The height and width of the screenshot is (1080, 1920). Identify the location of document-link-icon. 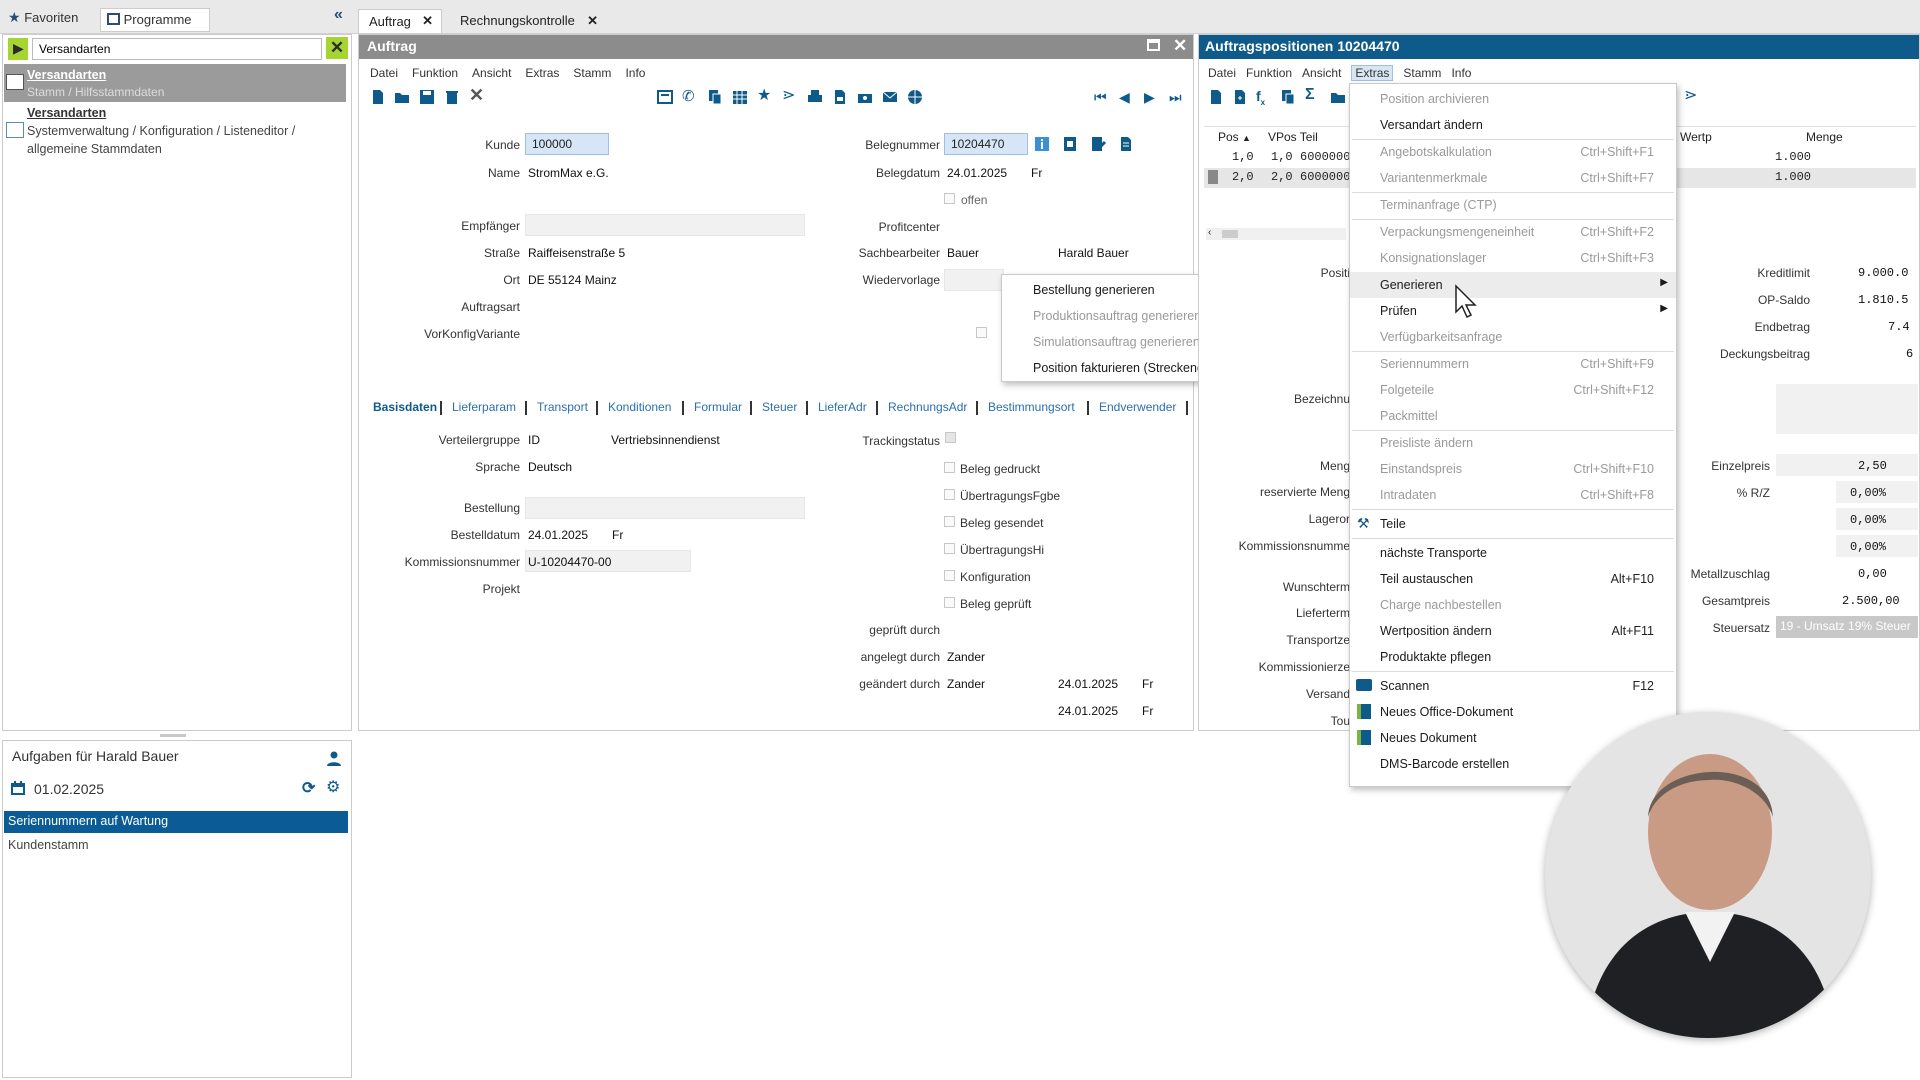
(1070, 144).